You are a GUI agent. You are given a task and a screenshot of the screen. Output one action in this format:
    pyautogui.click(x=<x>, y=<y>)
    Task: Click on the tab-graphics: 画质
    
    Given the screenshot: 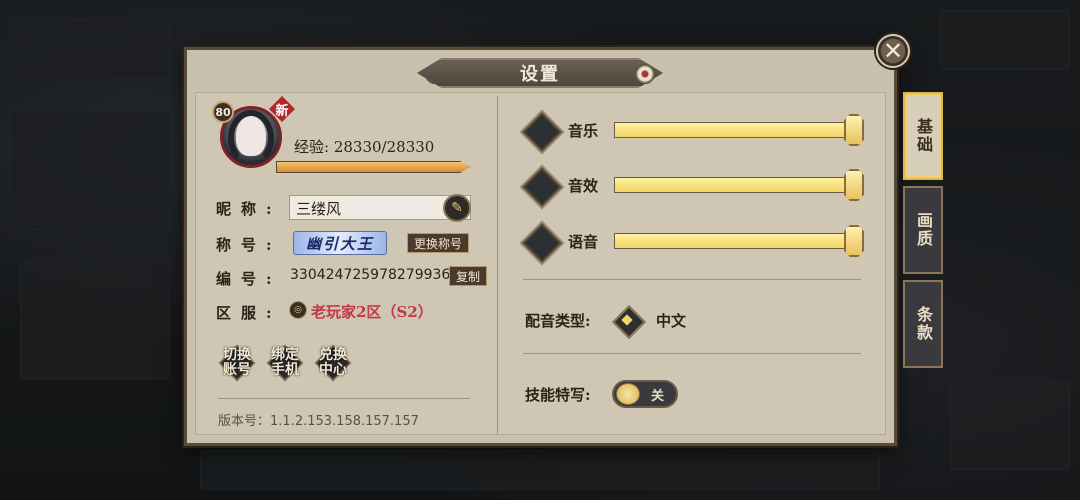 What is the action you would take?
    pyautogui.click(x=923, y=230)
    